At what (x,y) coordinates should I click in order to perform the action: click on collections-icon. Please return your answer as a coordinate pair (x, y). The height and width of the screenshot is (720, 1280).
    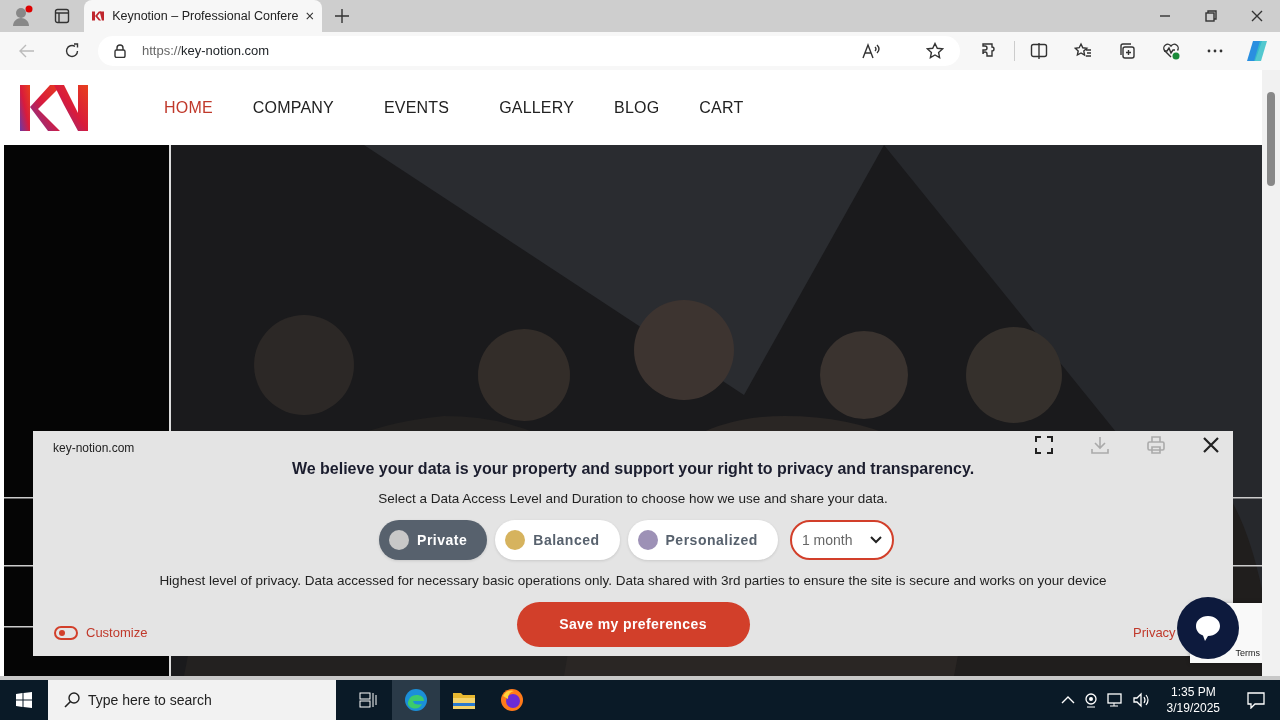
    Looking at the image, I should click on (1127, 51).